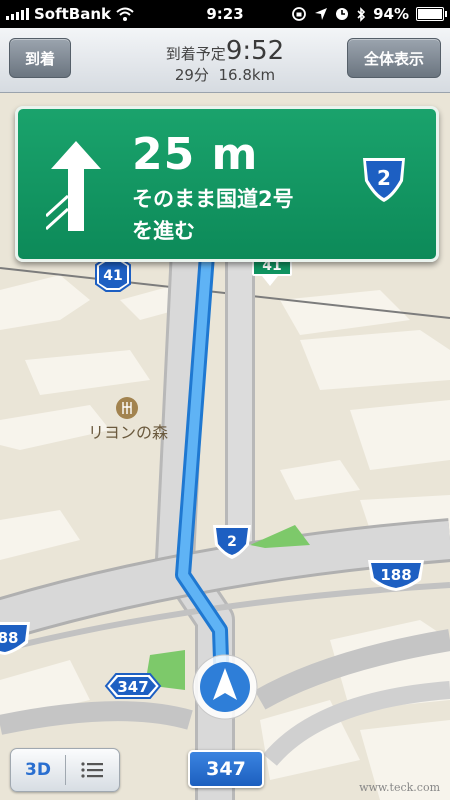  I want to click on maneuver-instruction: そのまま国道2号 を進む, so click(247, 215).